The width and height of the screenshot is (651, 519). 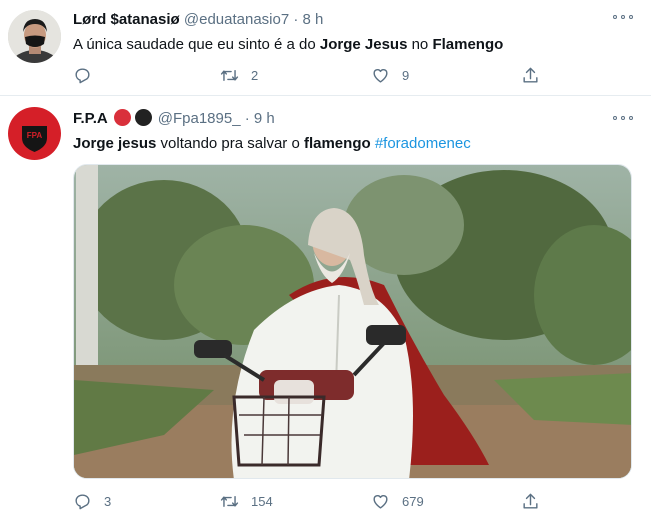 What do you see at coordinates (199, 118) in the screenshot?
I see `author-handle: @Fpa1895_` at bounding box center [199, 118].